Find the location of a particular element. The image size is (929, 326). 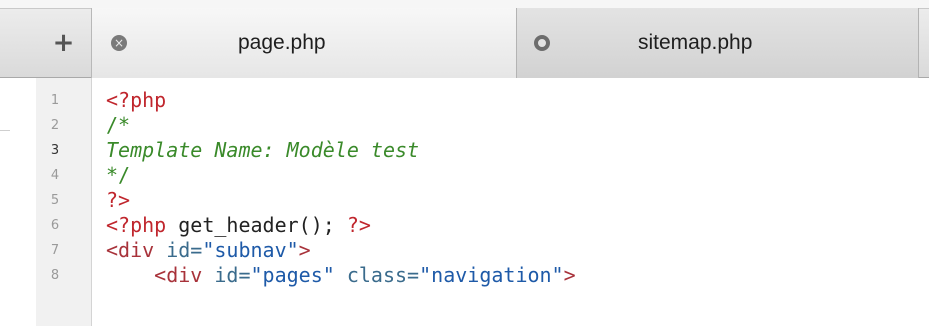

new-tab-button: + is located at coordinates (64, 43).